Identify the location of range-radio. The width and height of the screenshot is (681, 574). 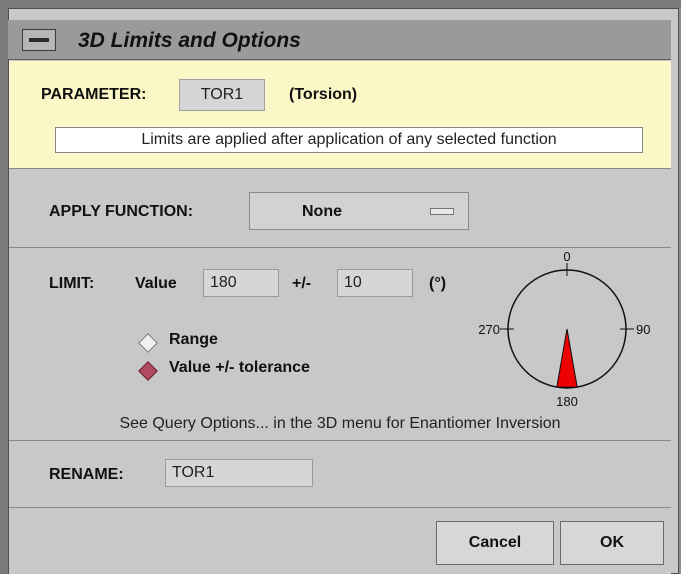
(148, 343).